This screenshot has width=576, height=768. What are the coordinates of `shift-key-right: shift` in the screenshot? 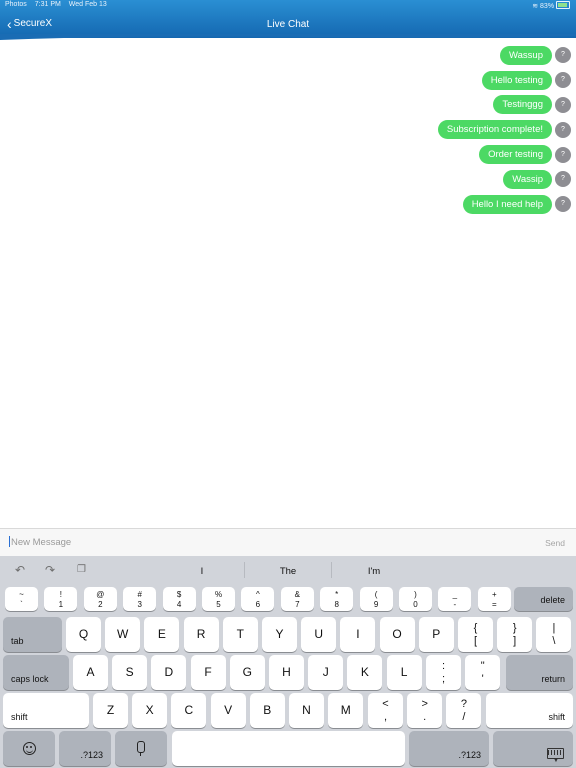 It's located at (529, 710).